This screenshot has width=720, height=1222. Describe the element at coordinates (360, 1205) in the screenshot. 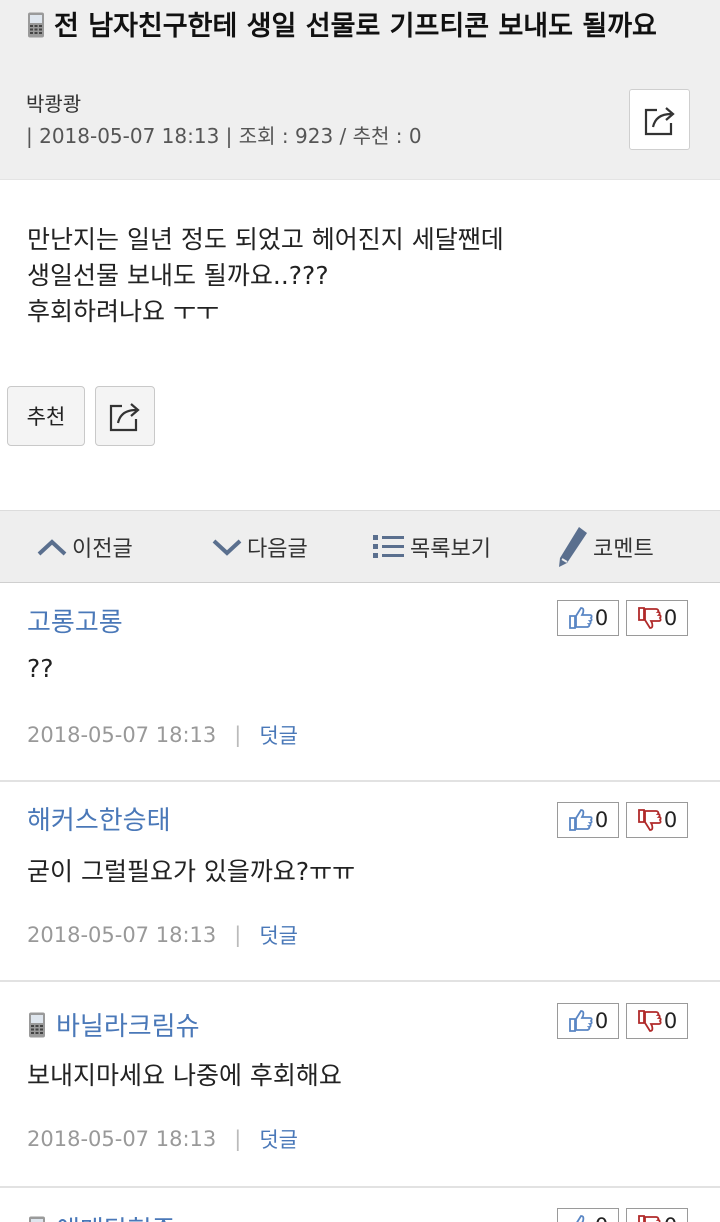

I see `comment-item: 애매탐험중 0 0` at that location.